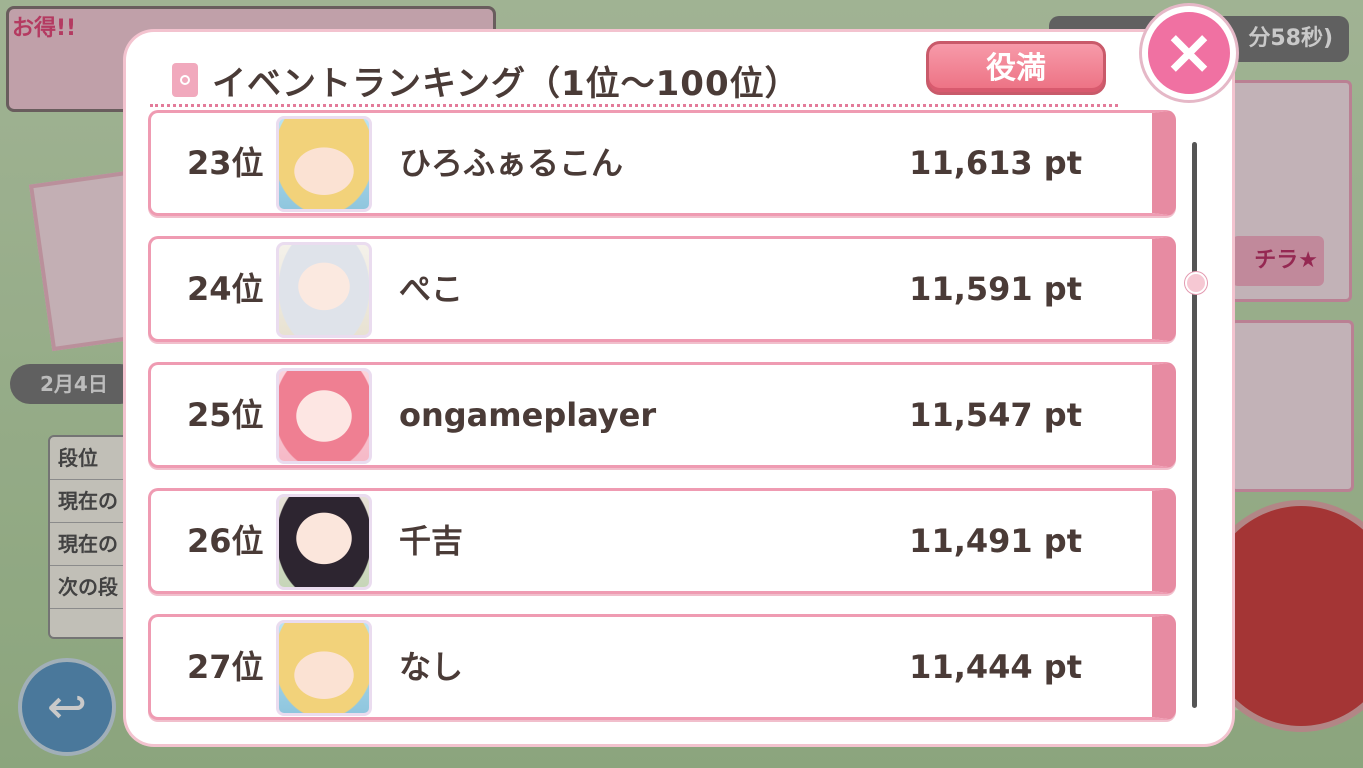 This screenshot has height=768, width=1363. What do you see at coordinates (225, 541) in the screenshot?
I see `rank-position: 26位` at bounding box center [225, 541].